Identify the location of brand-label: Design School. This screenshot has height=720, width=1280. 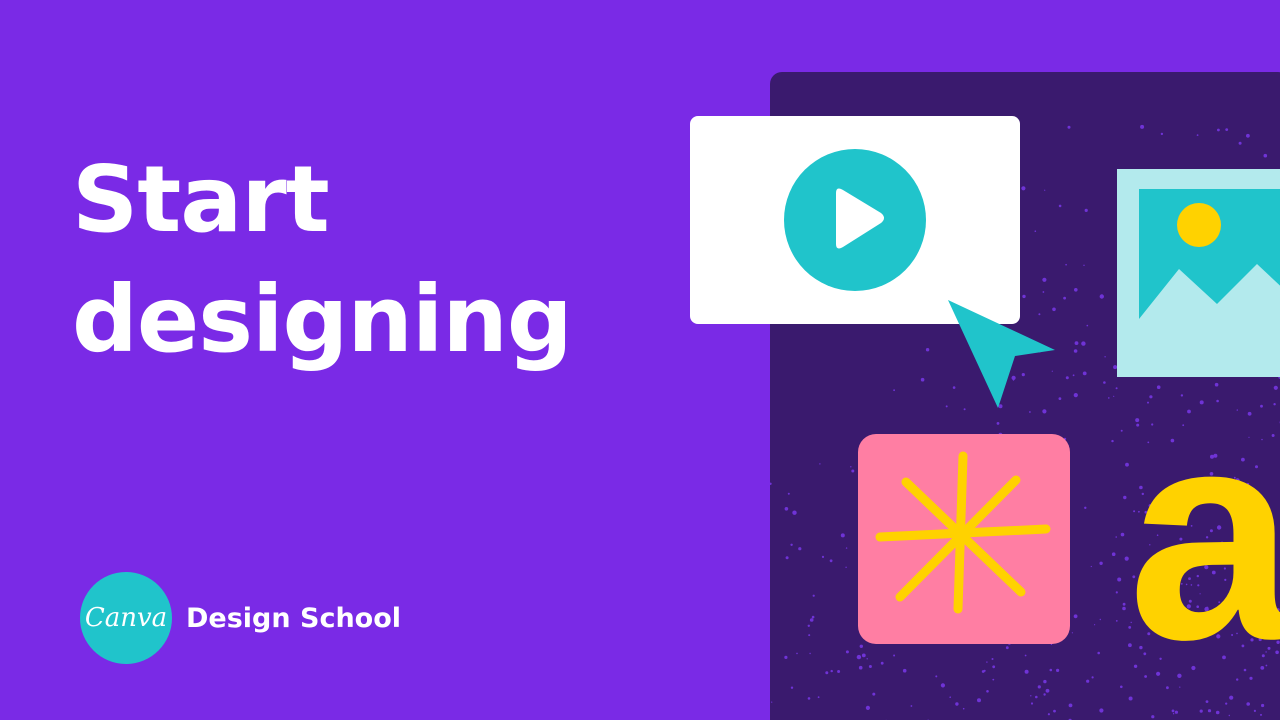
(294, 618).